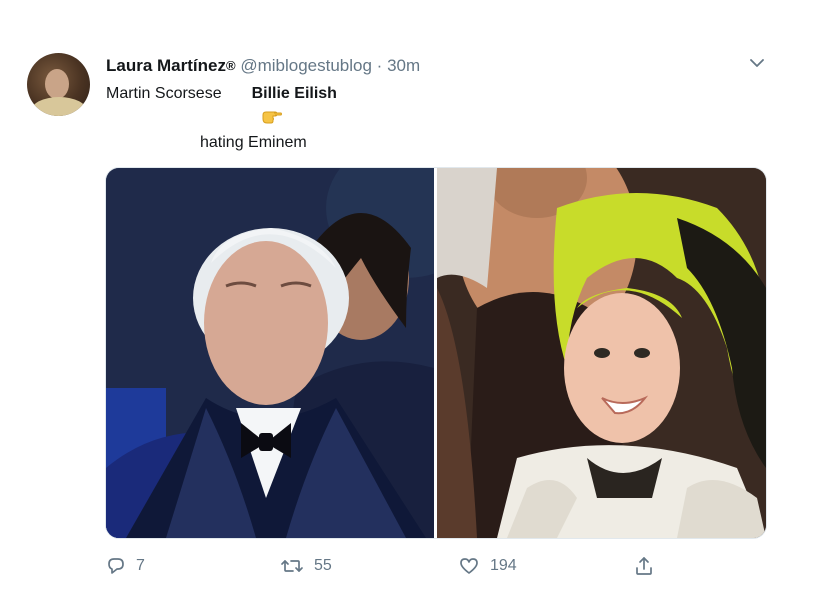 This screenshot has height=614, width=818. Describe the element at coordinates (166, 65) in the screenshot. I see `author-name: Laura Martínez` at that location.